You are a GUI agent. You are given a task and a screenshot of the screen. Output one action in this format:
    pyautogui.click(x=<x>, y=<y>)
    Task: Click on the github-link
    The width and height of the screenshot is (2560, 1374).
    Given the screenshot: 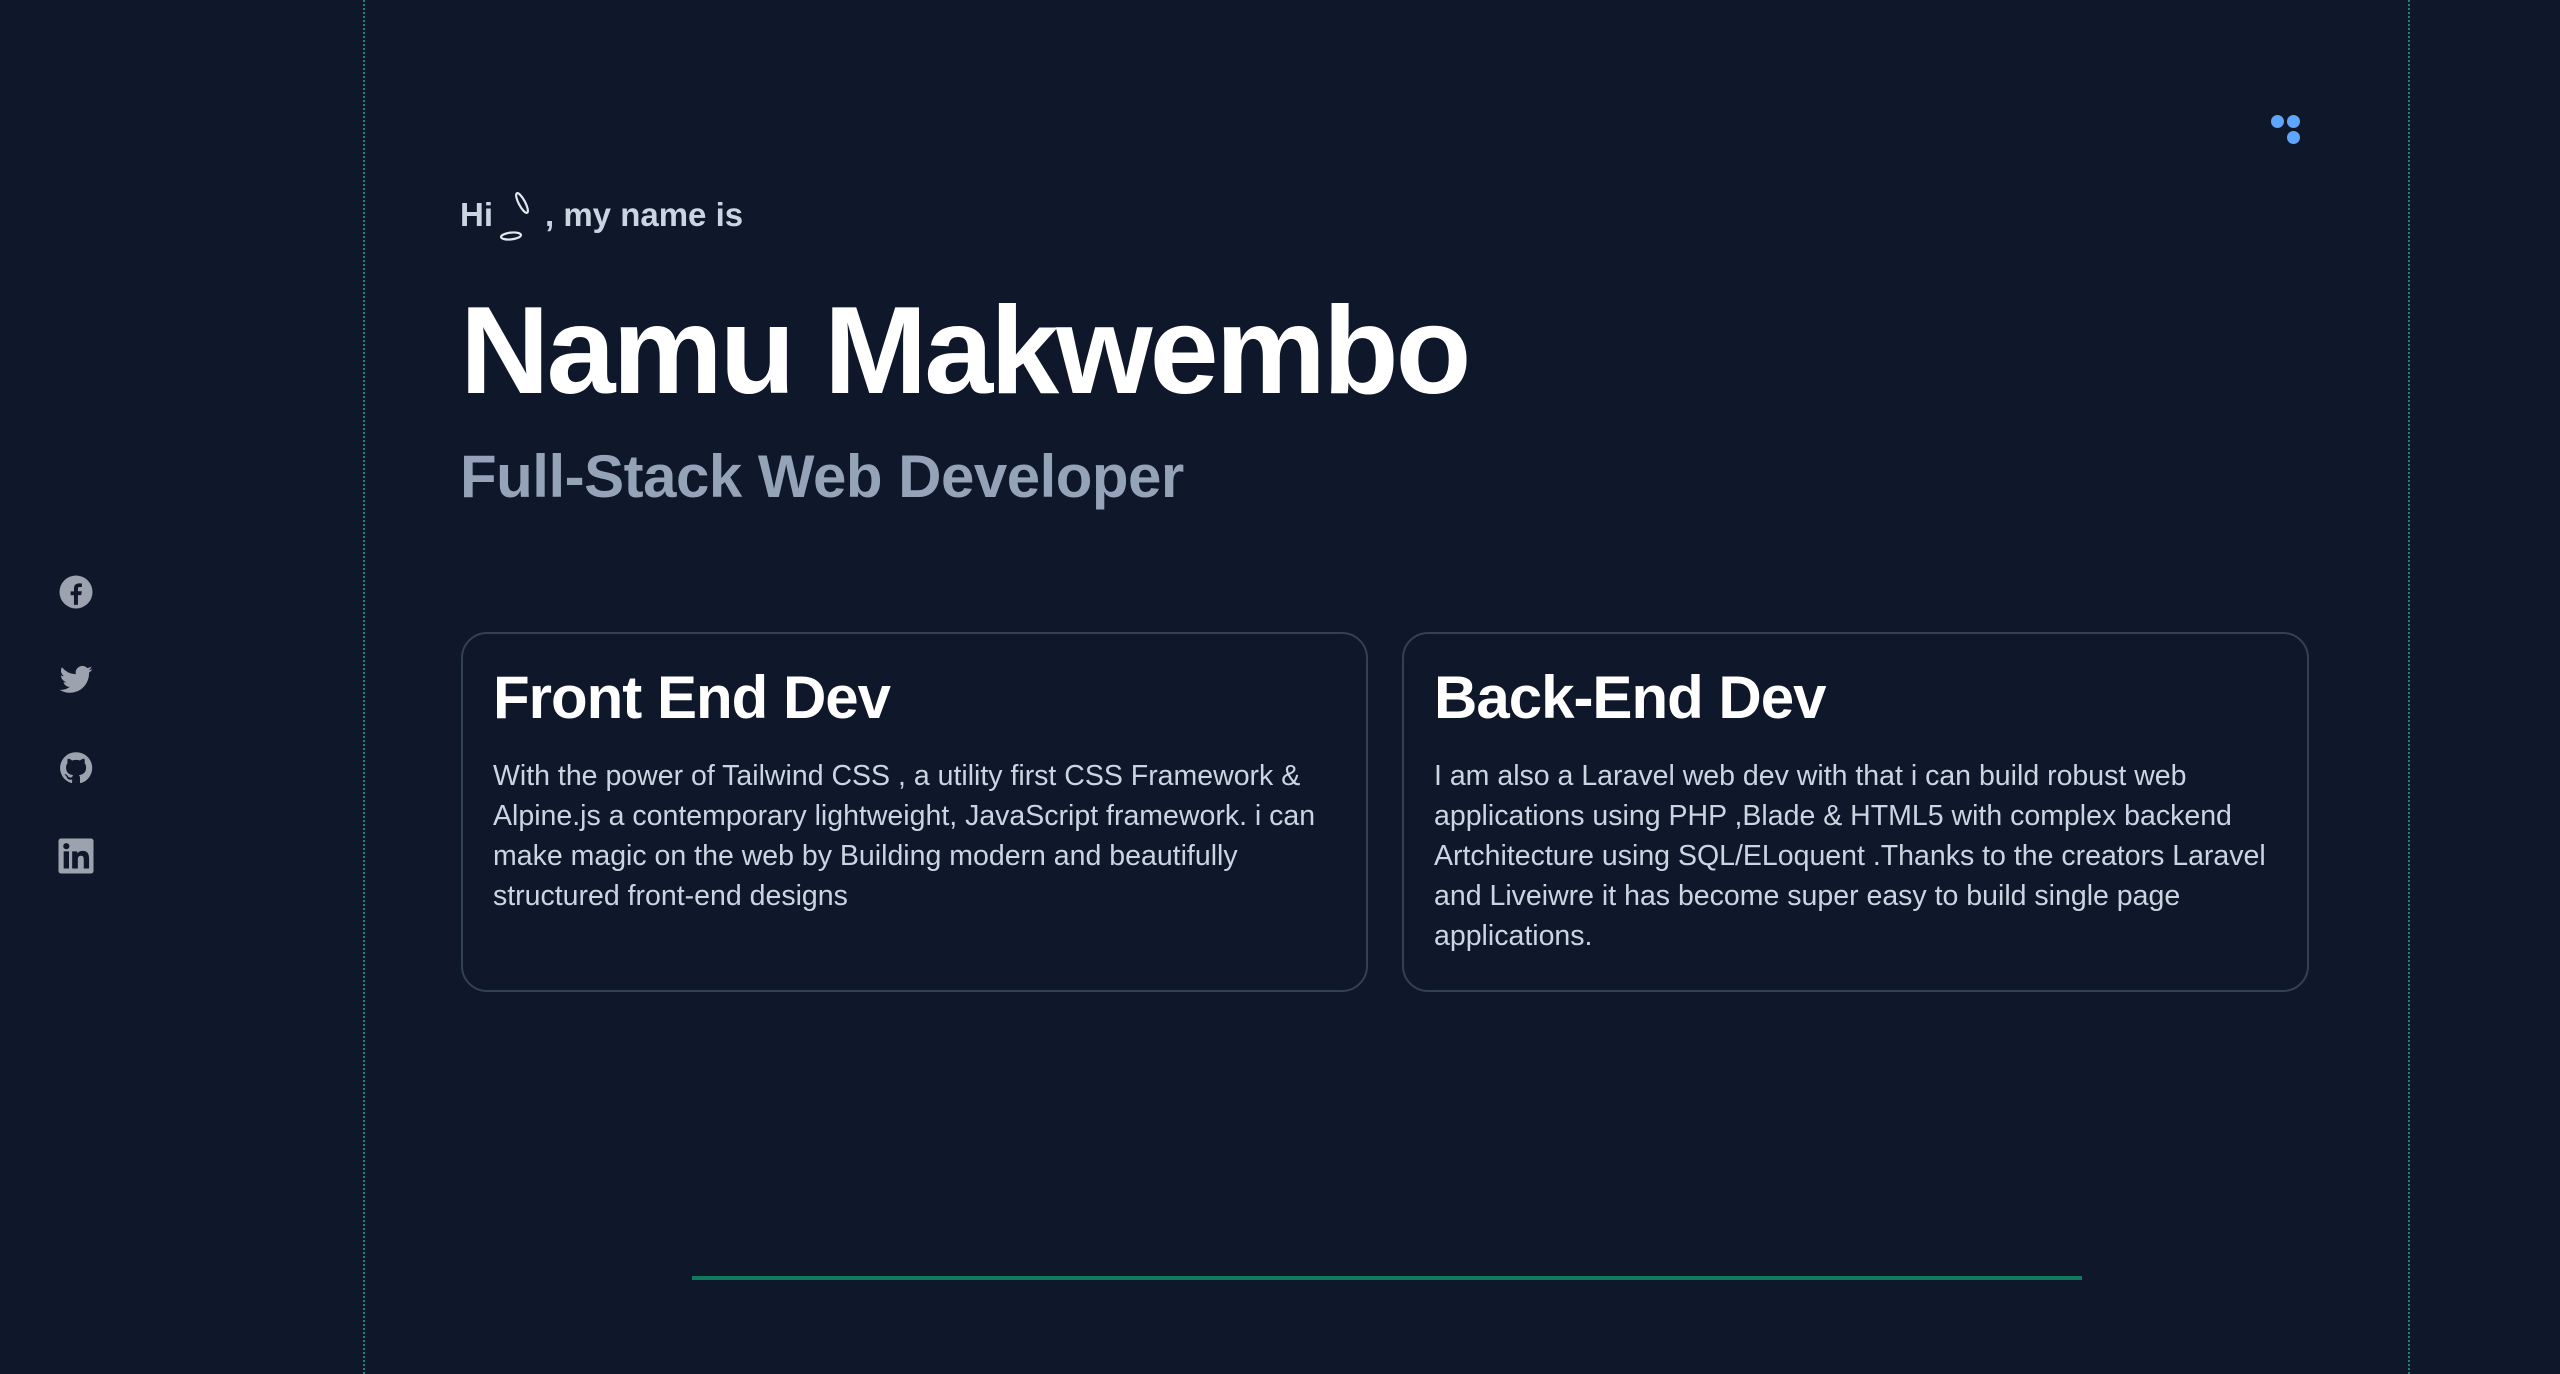 What is the action you would take?
    pyautogui.click(x=76, y=768)
    